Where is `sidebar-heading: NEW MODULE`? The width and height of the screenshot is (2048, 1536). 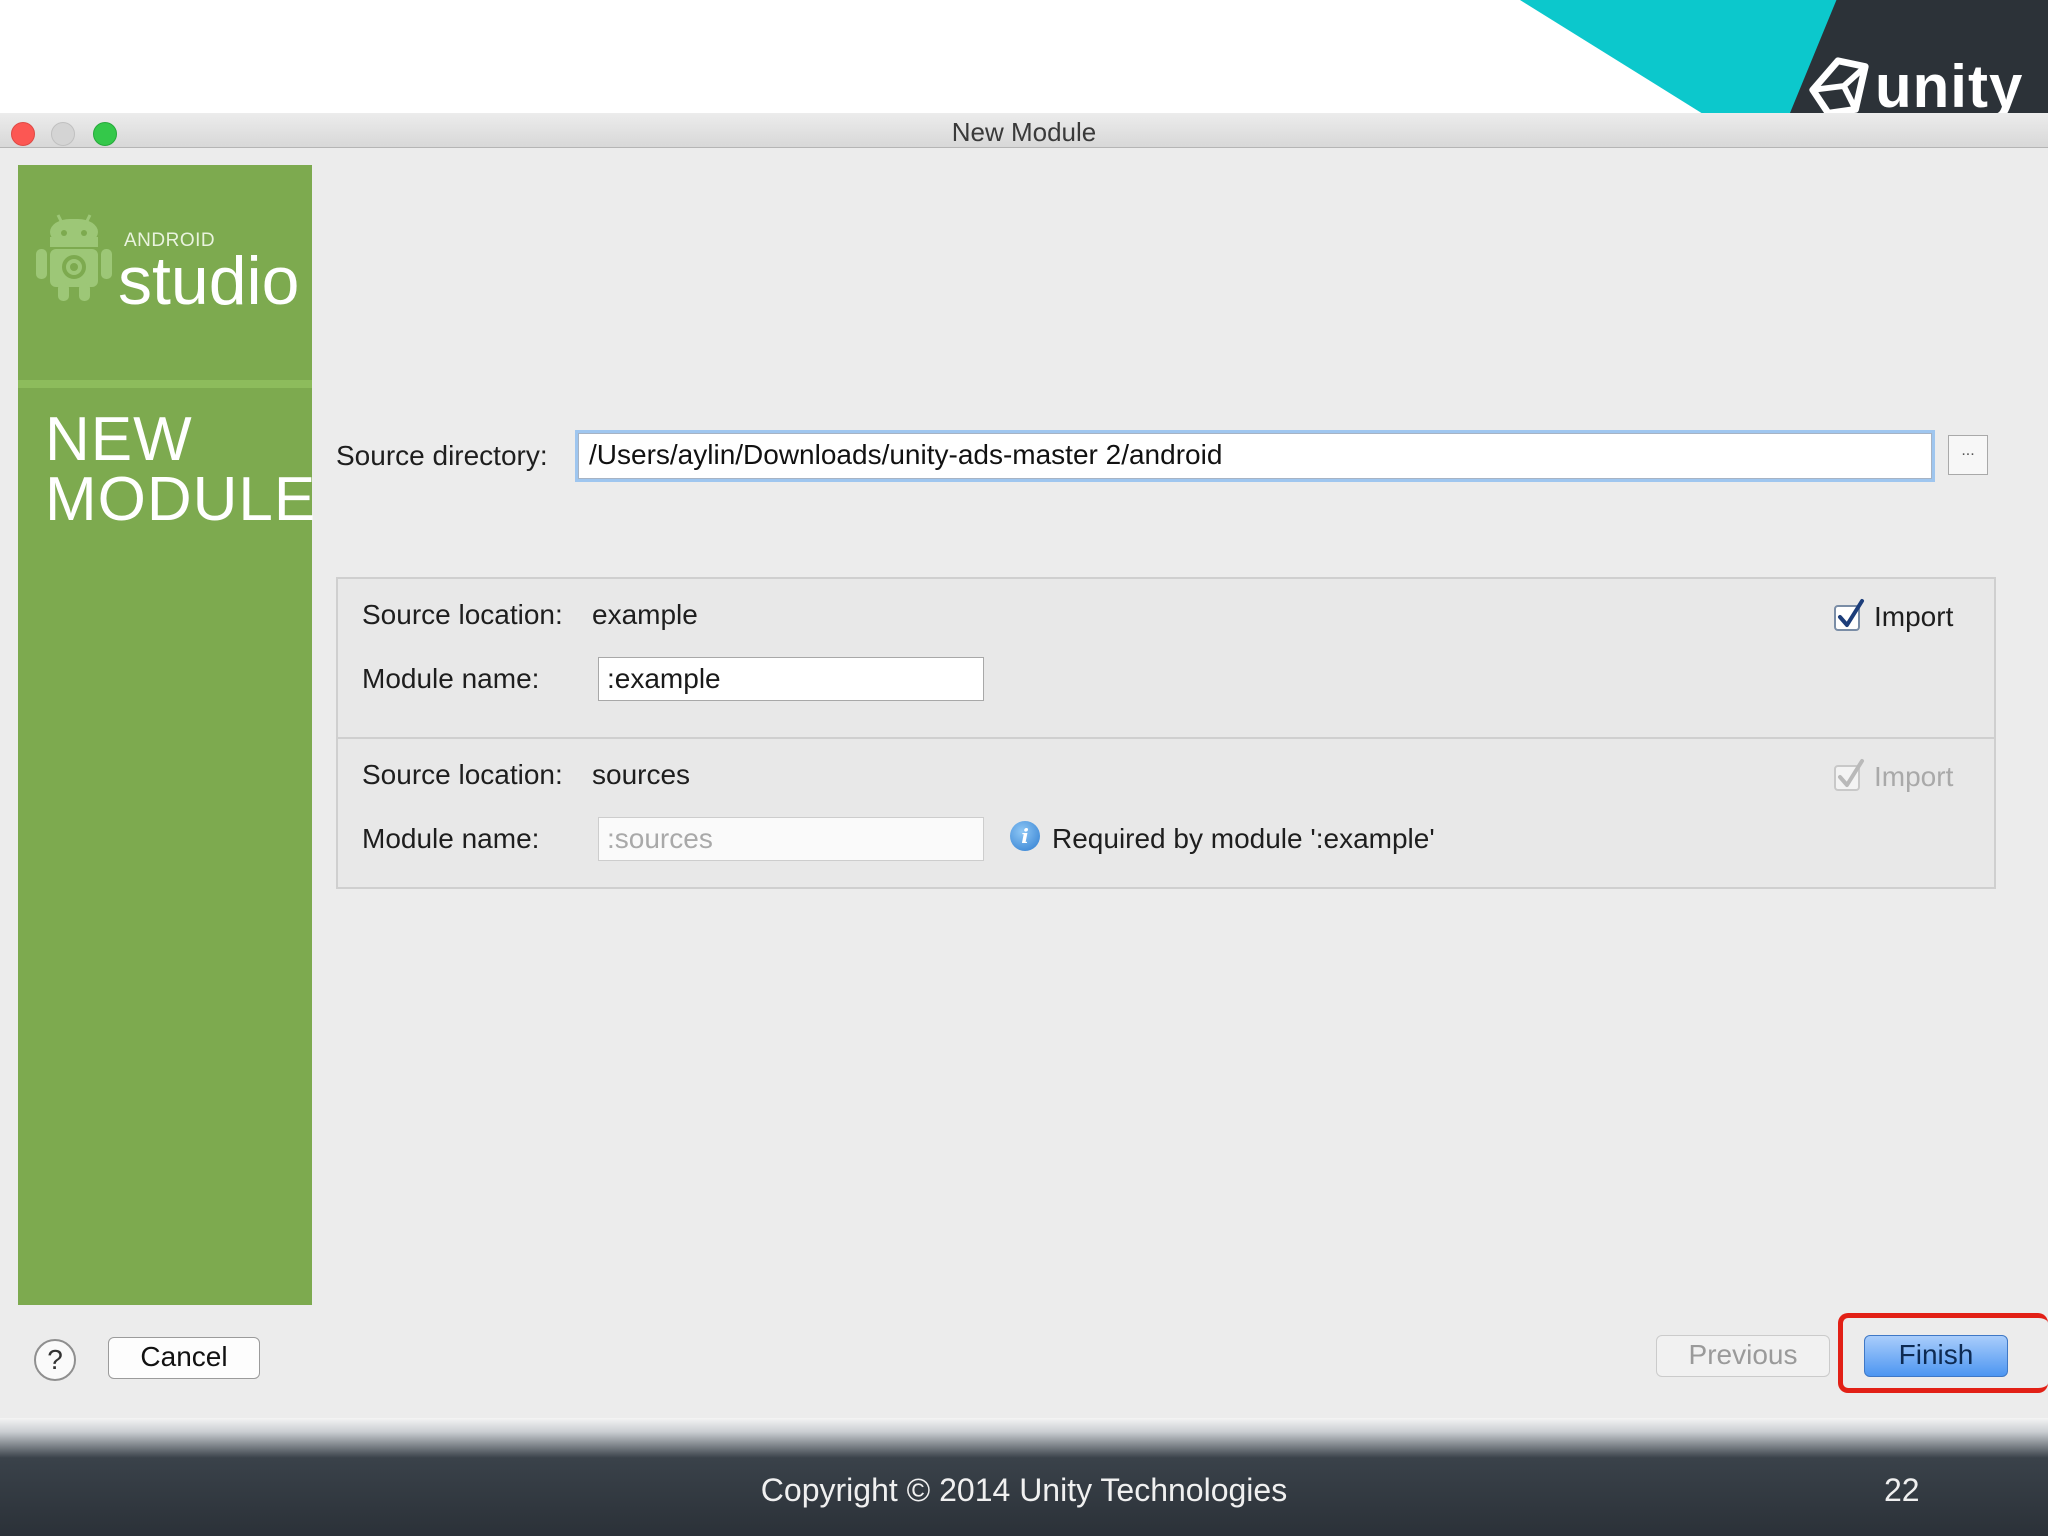 sidebar-heading: NEW MODULE is located at coordinates (181, 469).